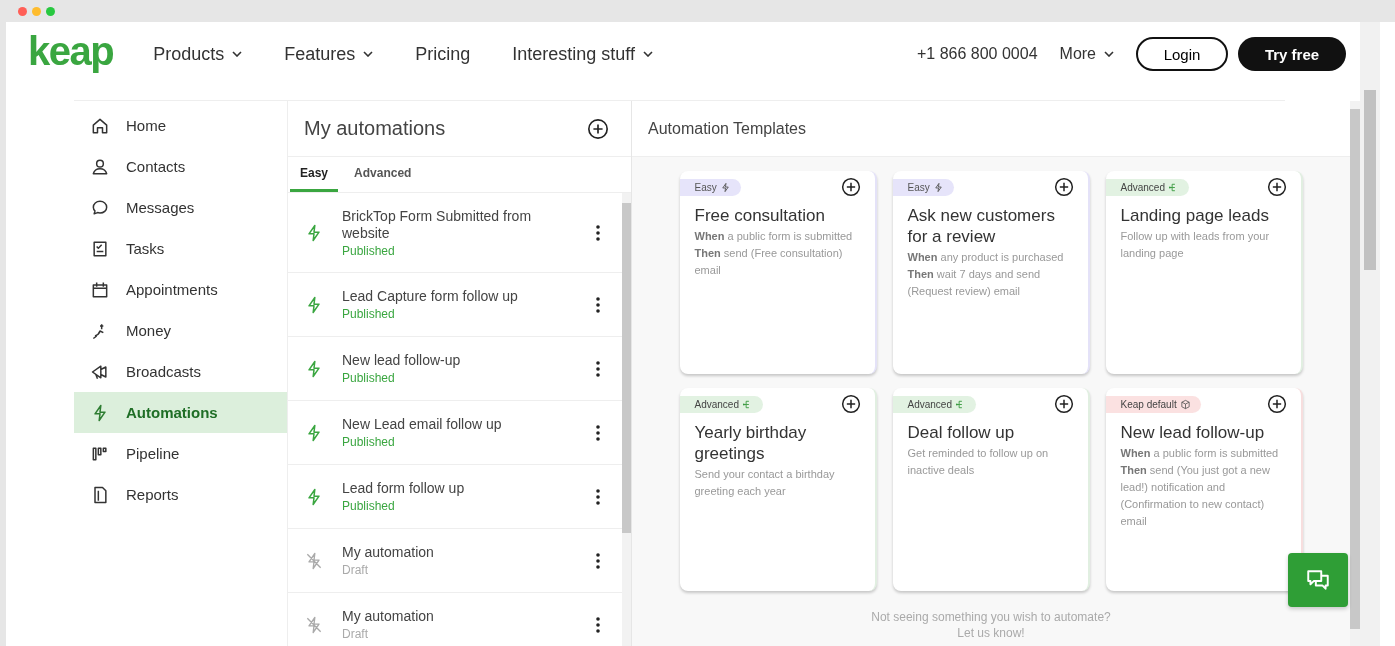 Image resolution: width=1395 pixels, height=646 pixels. Describe the element at coordinates (36, 11) in the screenshot. I see `minimize-dot` at that location.